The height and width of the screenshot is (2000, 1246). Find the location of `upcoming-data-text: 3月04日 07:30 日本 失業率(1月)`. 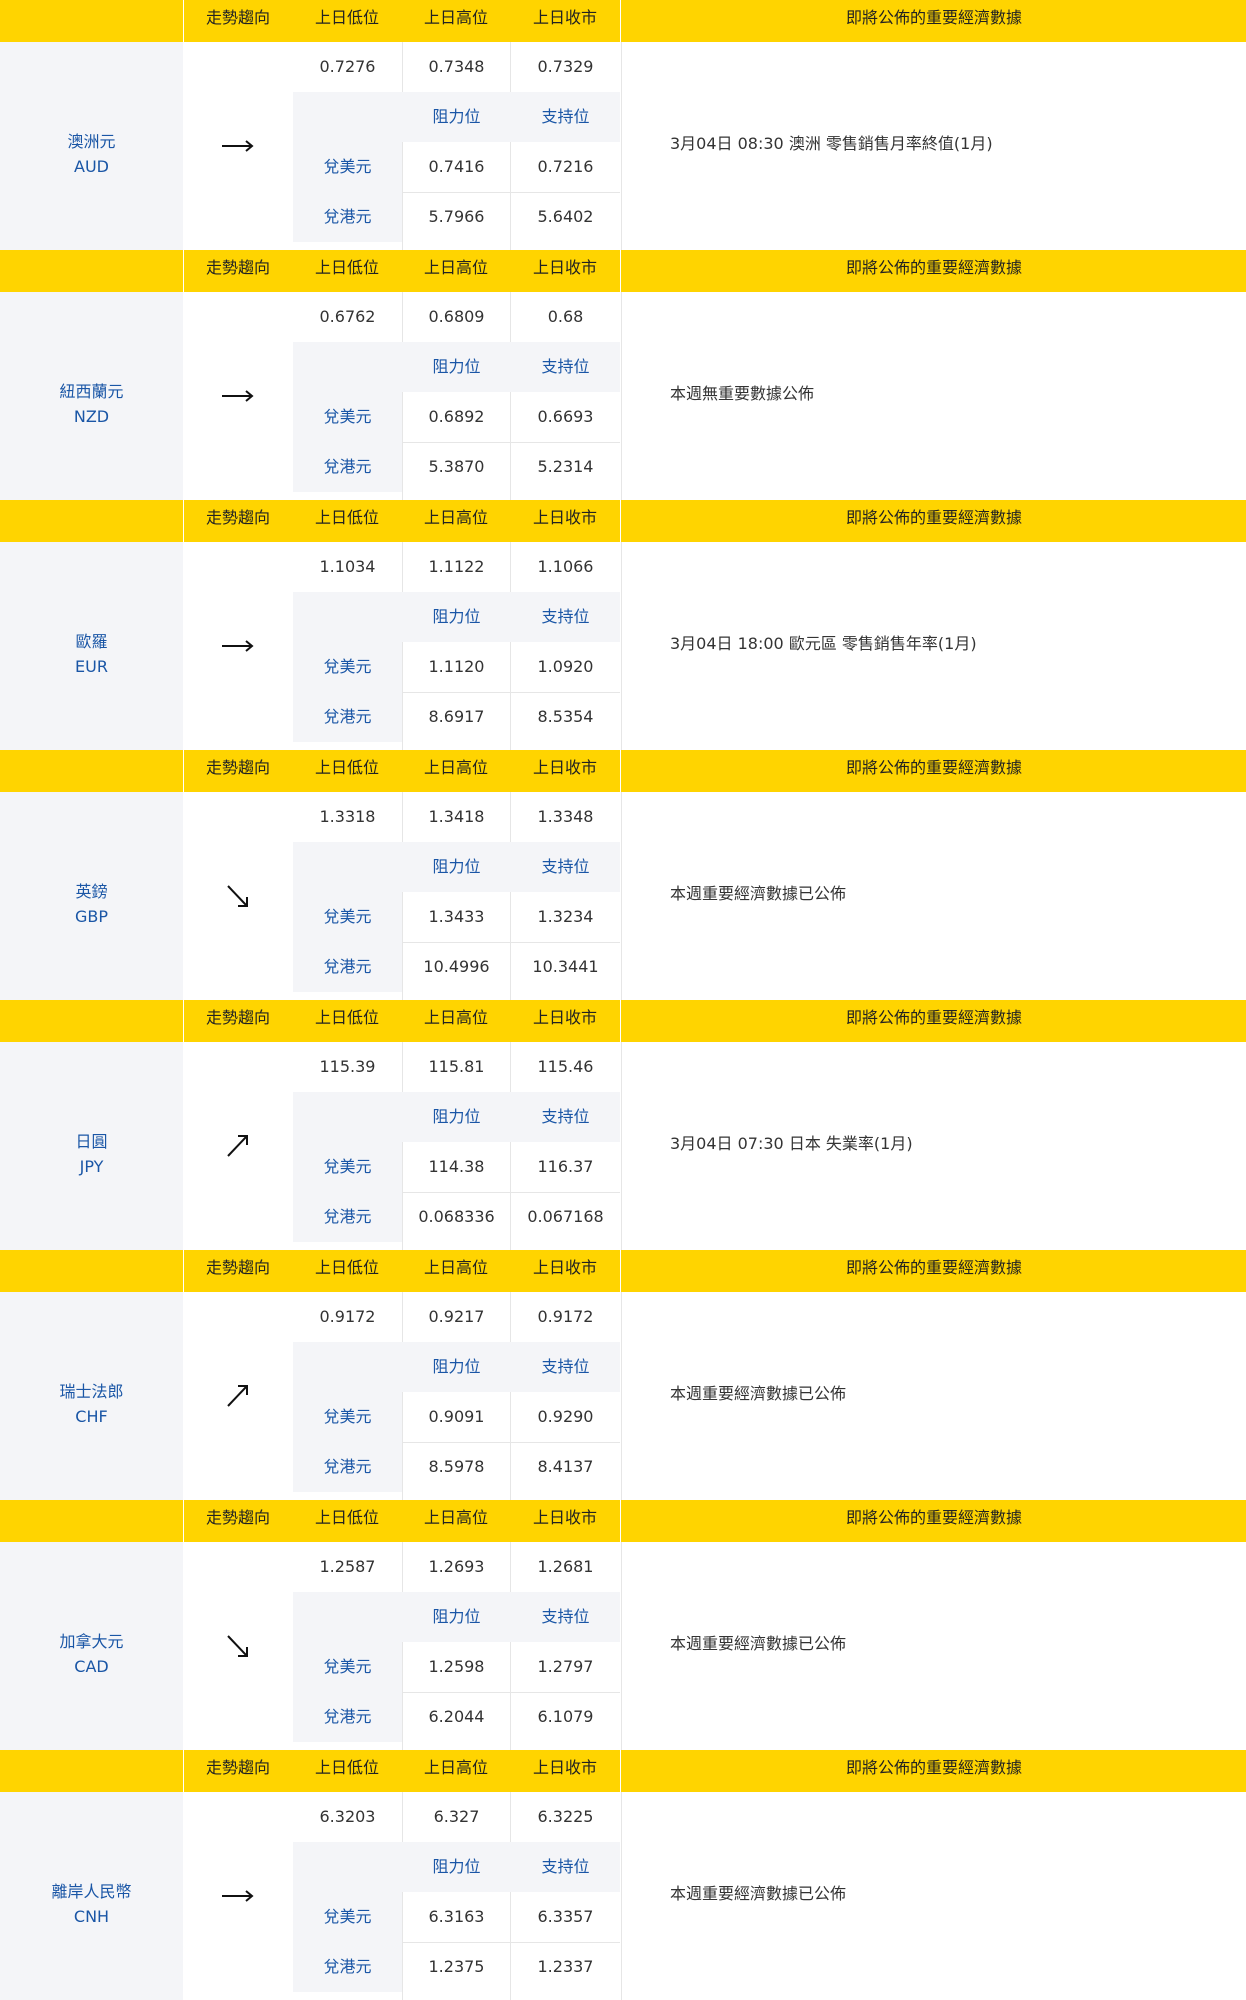

upcoming-data-text: 3月04日 07:30 日本 失業率(1月) is located at coordinates (791, 1143).